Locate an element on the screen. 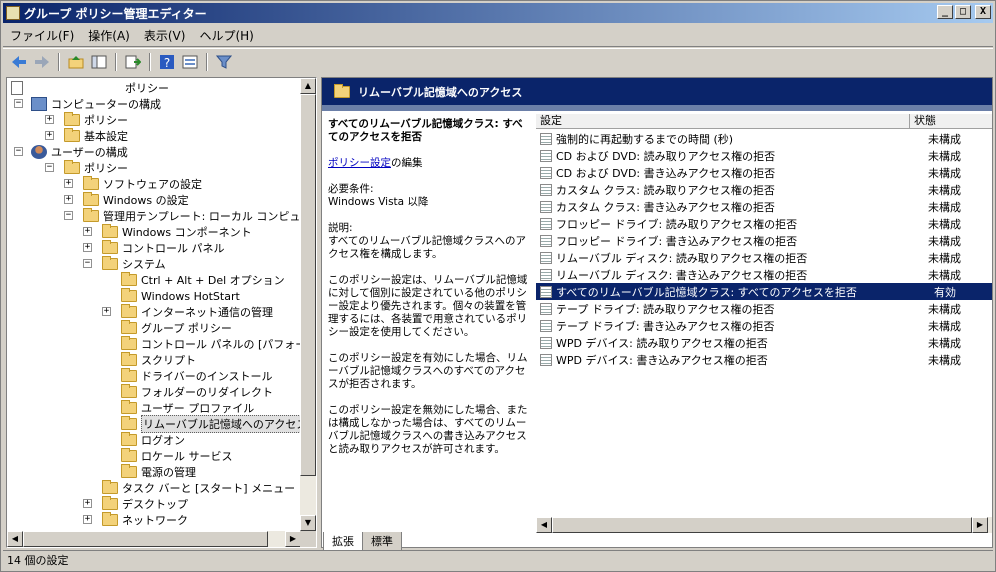  tree-item: フォルダーのリダイレクト is located at coordinates (197, 392).